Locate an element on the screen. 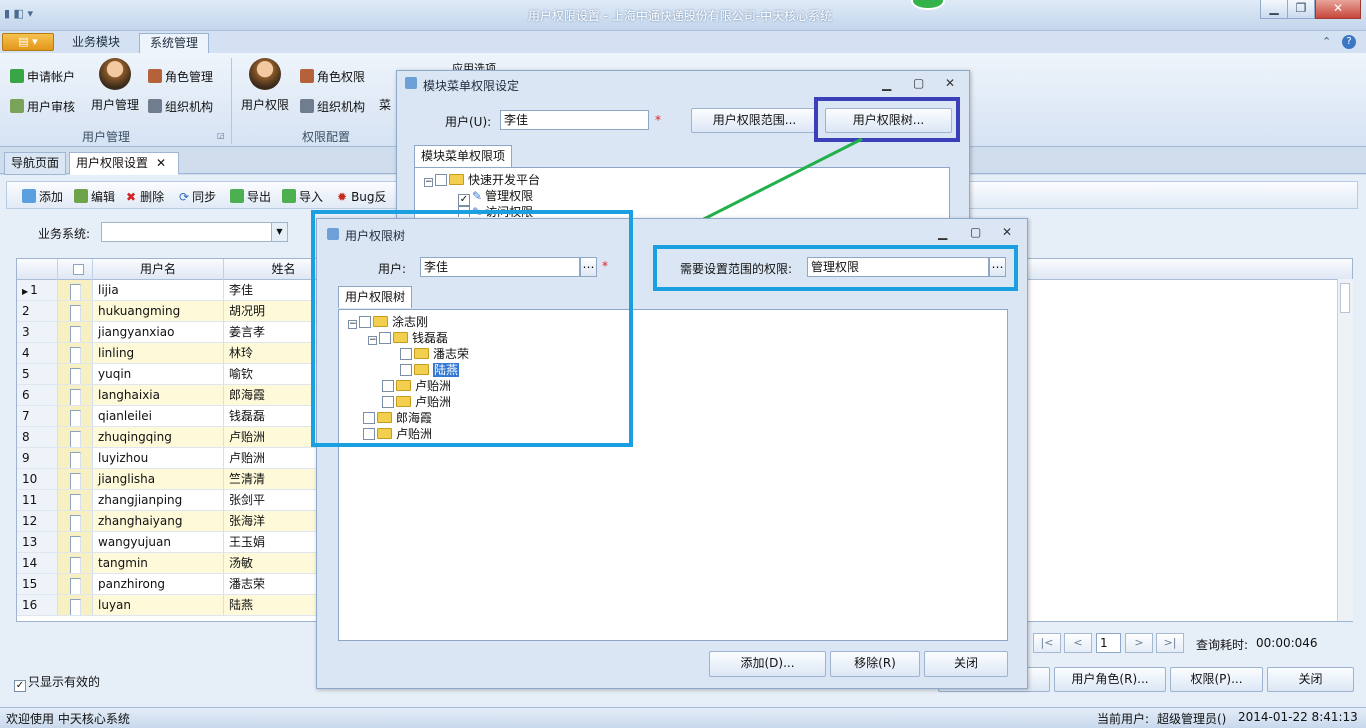 The height and width of the screenshot is (728, 1366). ribbon-tab-system: 系统管理 is located at coordinates (174, 43).